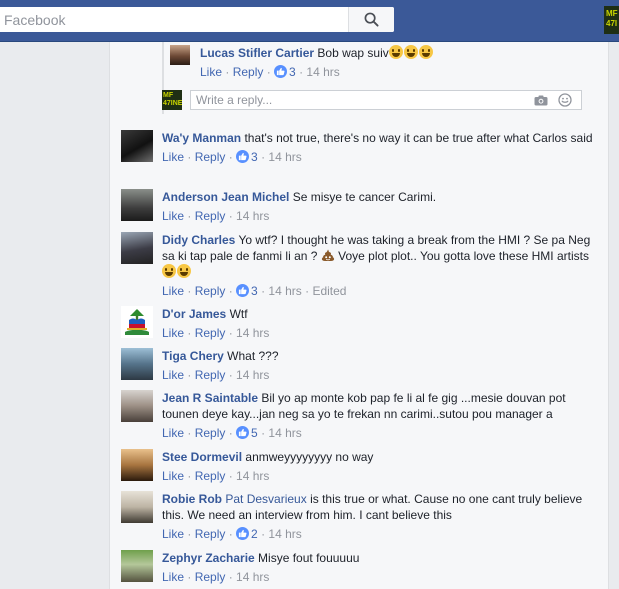 The width and height of the screenshot is (619, 589). Describe the element at coordinates (208, 558) in the screenshot. I see `comment-author: Zephyr Zacharie` at that location.